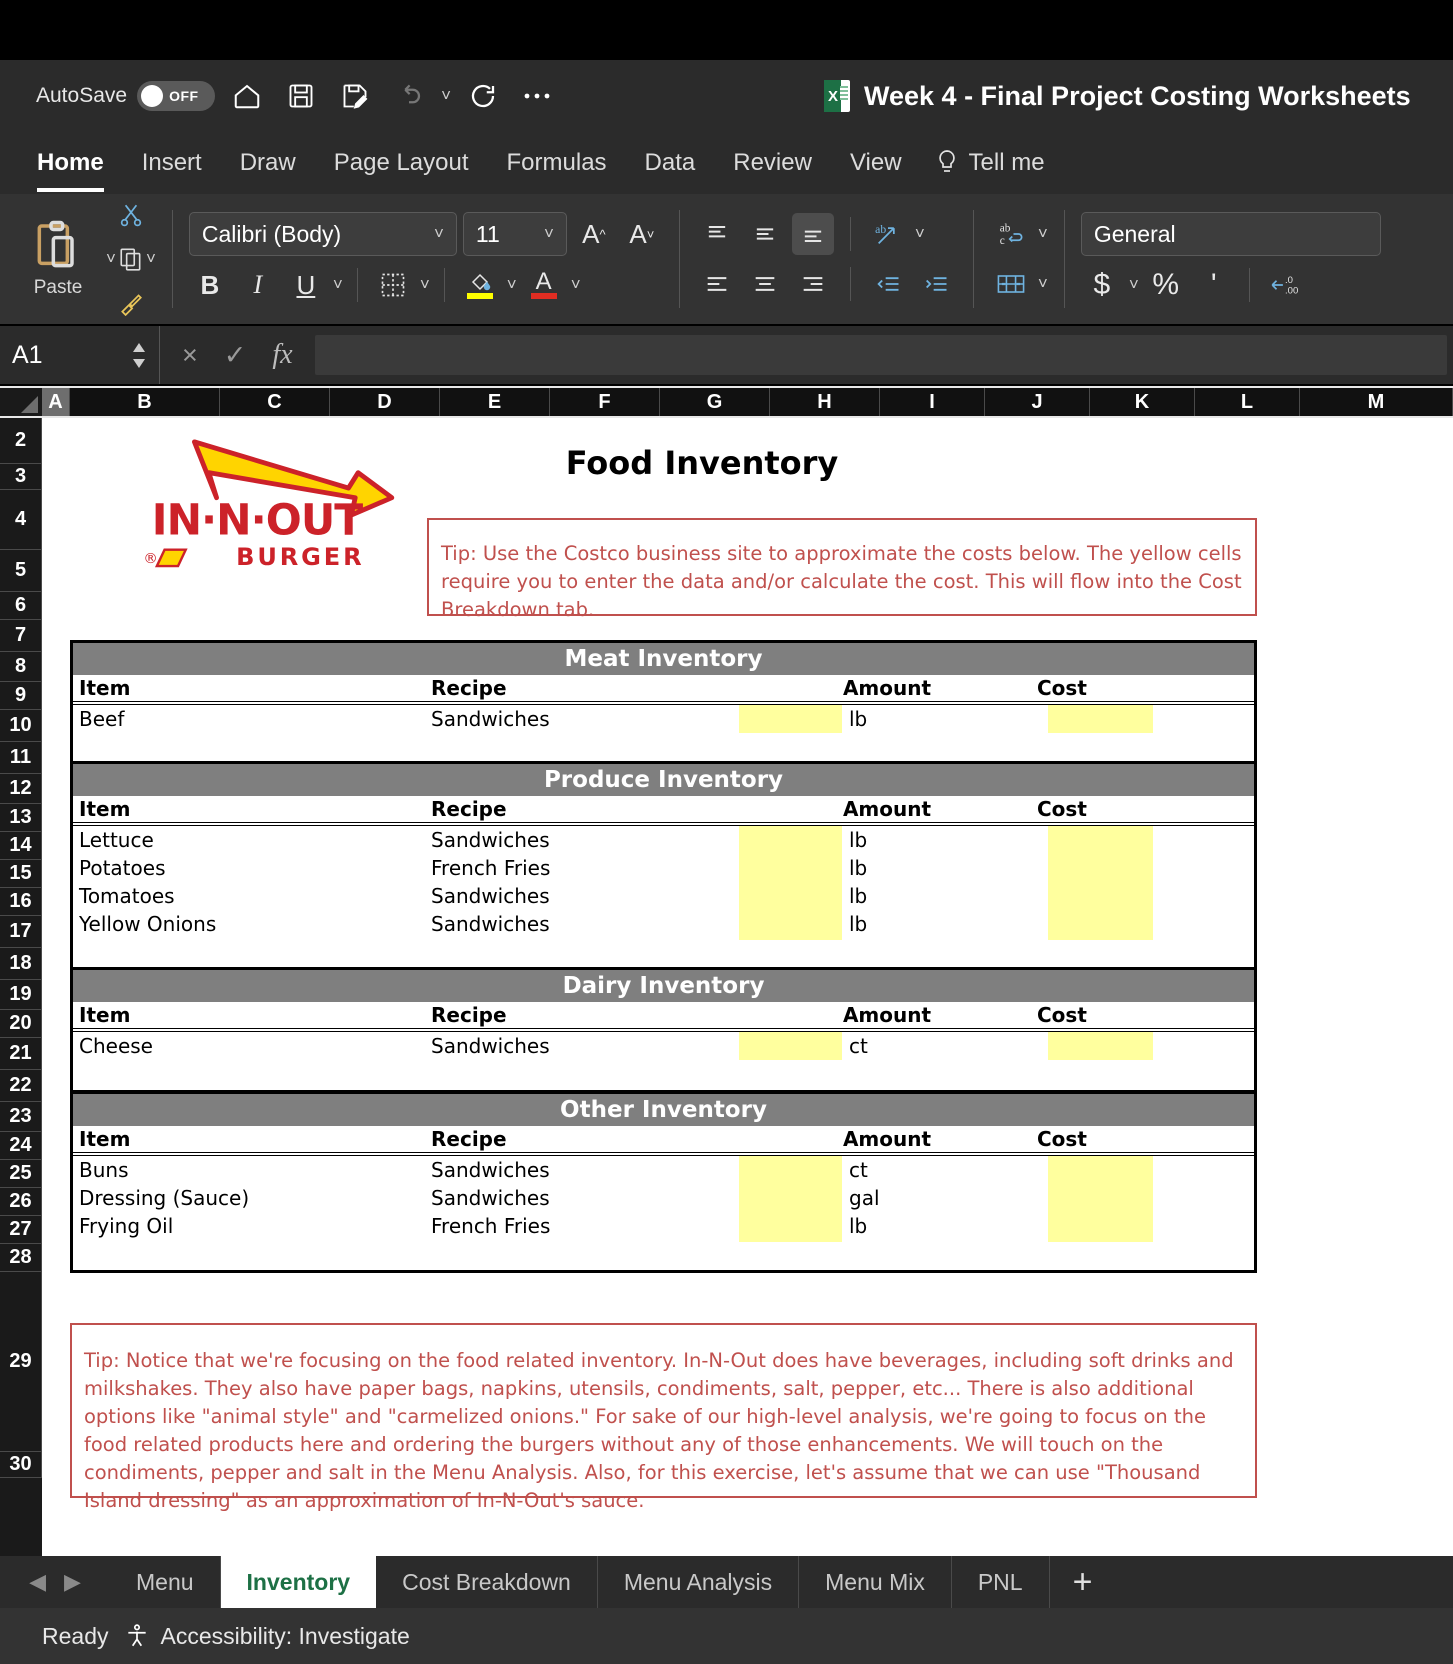 This screenshot has height=1664, width=1453. Describe the element at coordinates (139, 355) in the screenshot. I see `name-box-spinner` at that location.